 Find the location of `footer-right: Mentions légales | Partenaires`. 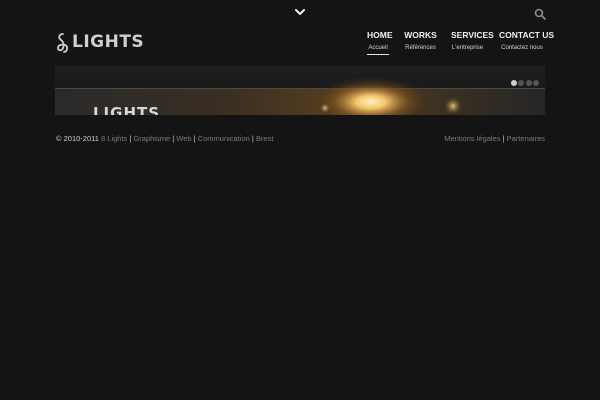

footer-right: Mentions légales | Partenaires is located at coordinates (494, 139).